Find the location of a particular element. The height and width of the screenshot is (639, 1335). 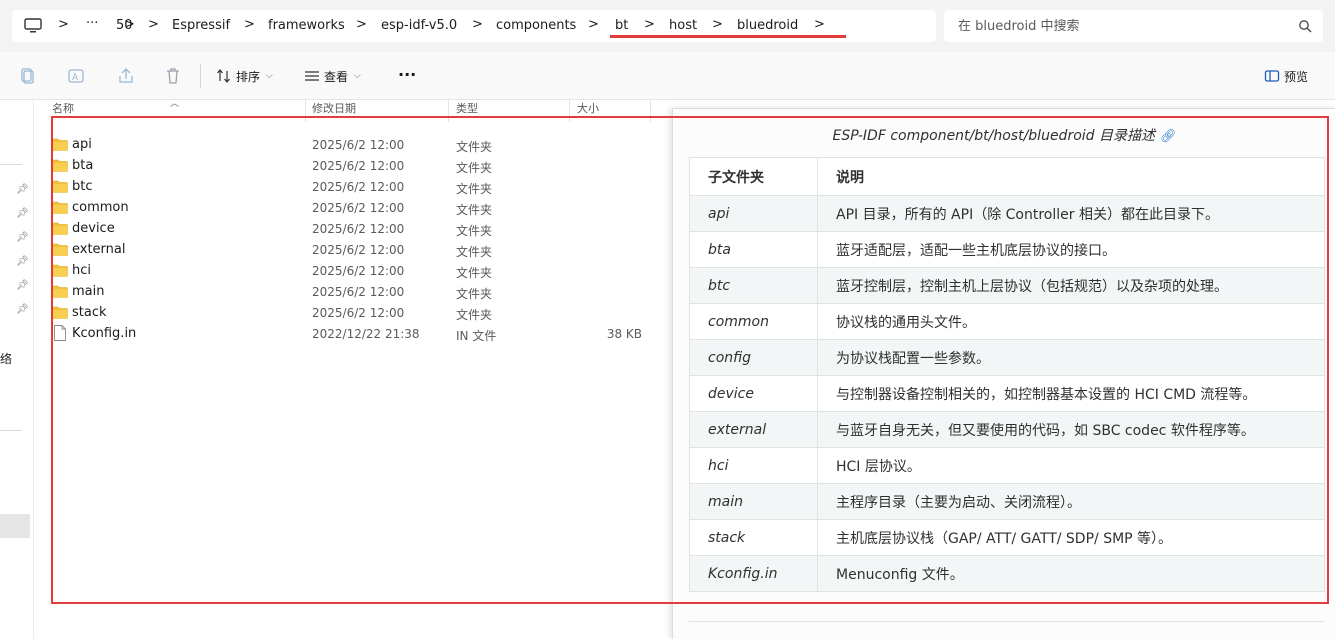

subfolder-cell: external is located at coordinates (753, 429).